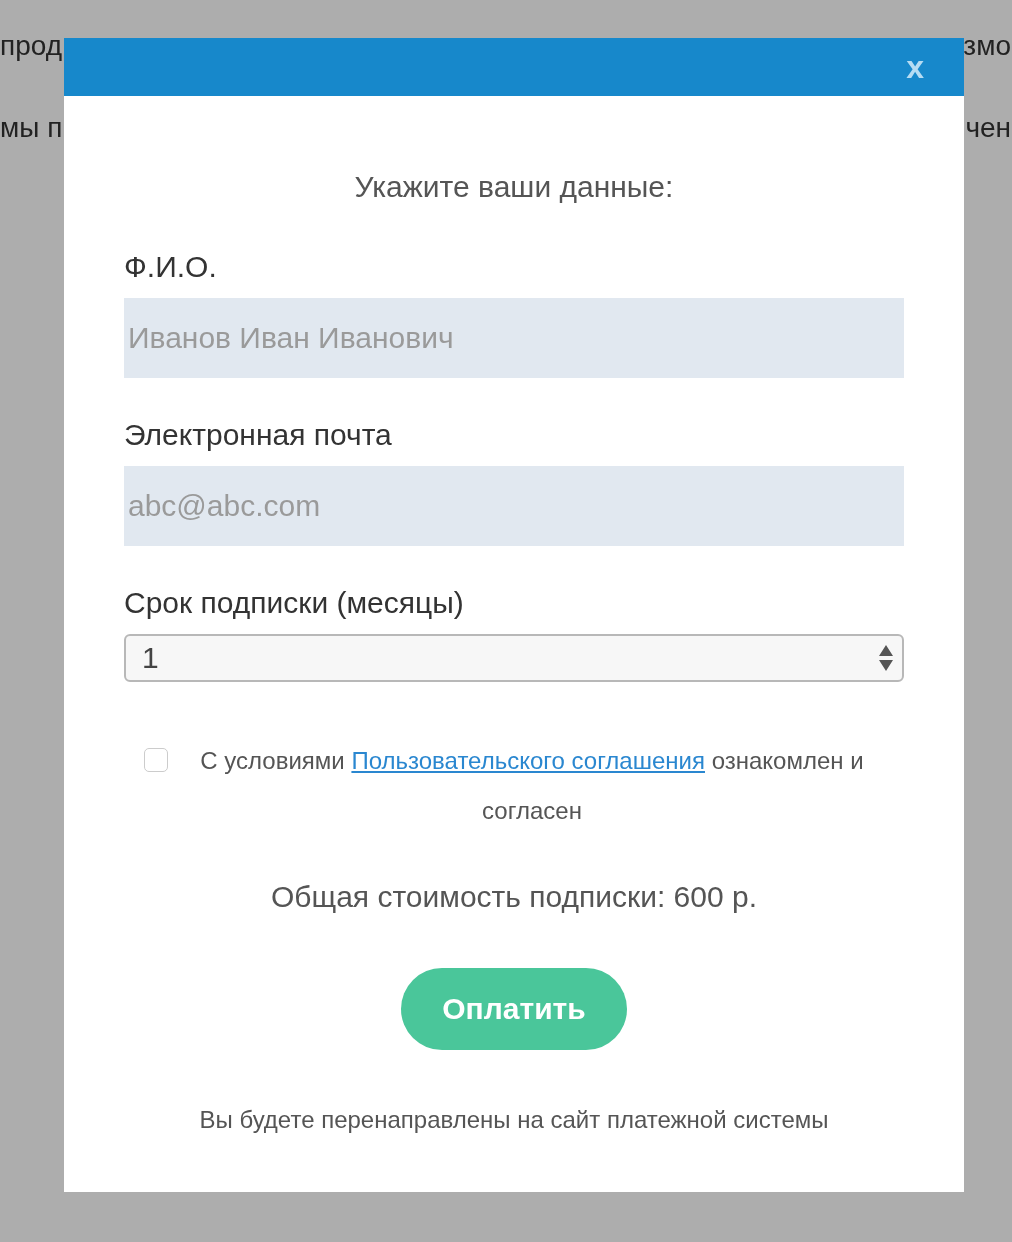 The width and height of the screenshot is (1012, 1242). What do you see at coordinates (170, 267) in the screenshot?
I see `field-label: Ф.И.О.` at bounding box center [170, 267].